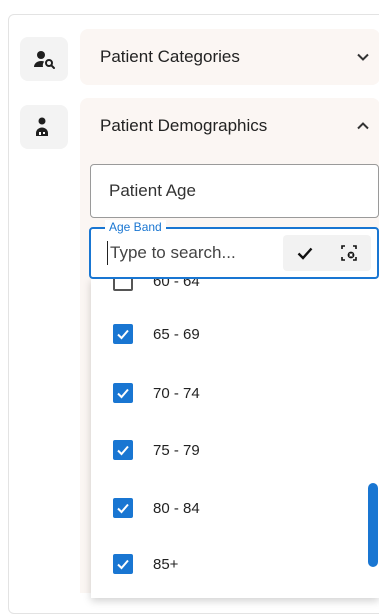 Image resolution: width=379 pixels, height=614 pixels. What do you see at coordinates (176, 393) in the screenshot?
I see `option-label: 70 - 74` at bounding box center [176, 393].